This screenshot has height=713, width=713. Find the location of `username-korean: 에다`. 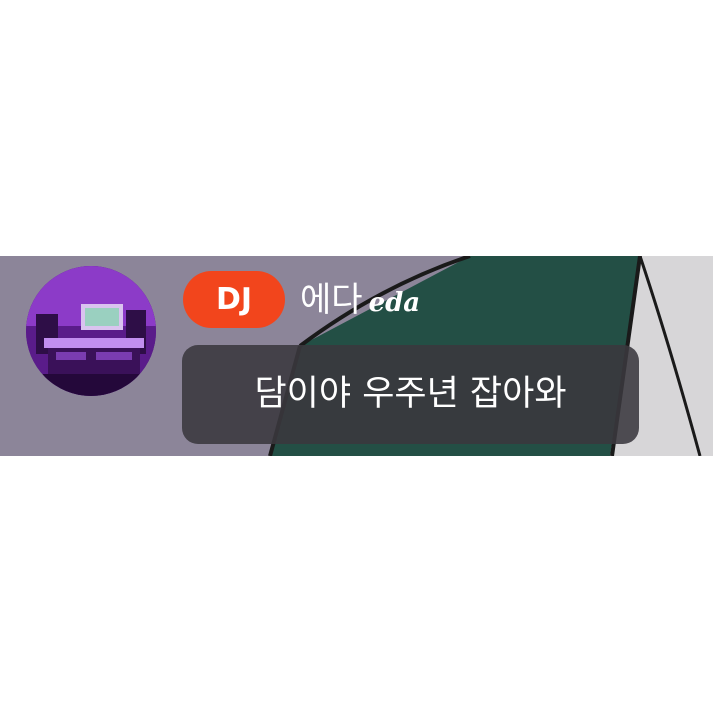

username-korean: 에다 is located at coordinates (331, 300).